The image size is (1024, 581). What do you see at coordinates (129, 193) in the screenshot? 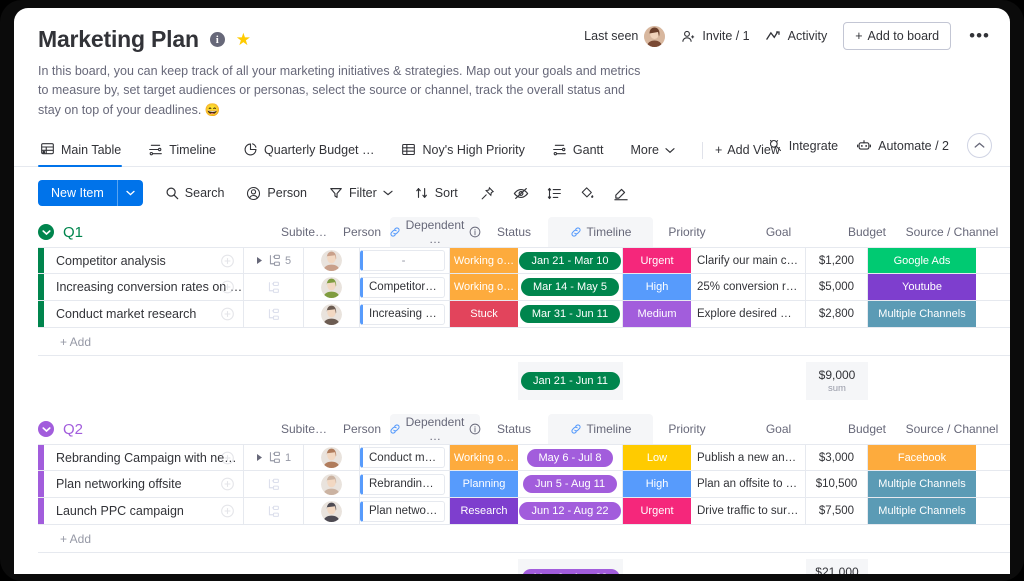
I see `chevron-down-icon` at bounding box center [129, 193].